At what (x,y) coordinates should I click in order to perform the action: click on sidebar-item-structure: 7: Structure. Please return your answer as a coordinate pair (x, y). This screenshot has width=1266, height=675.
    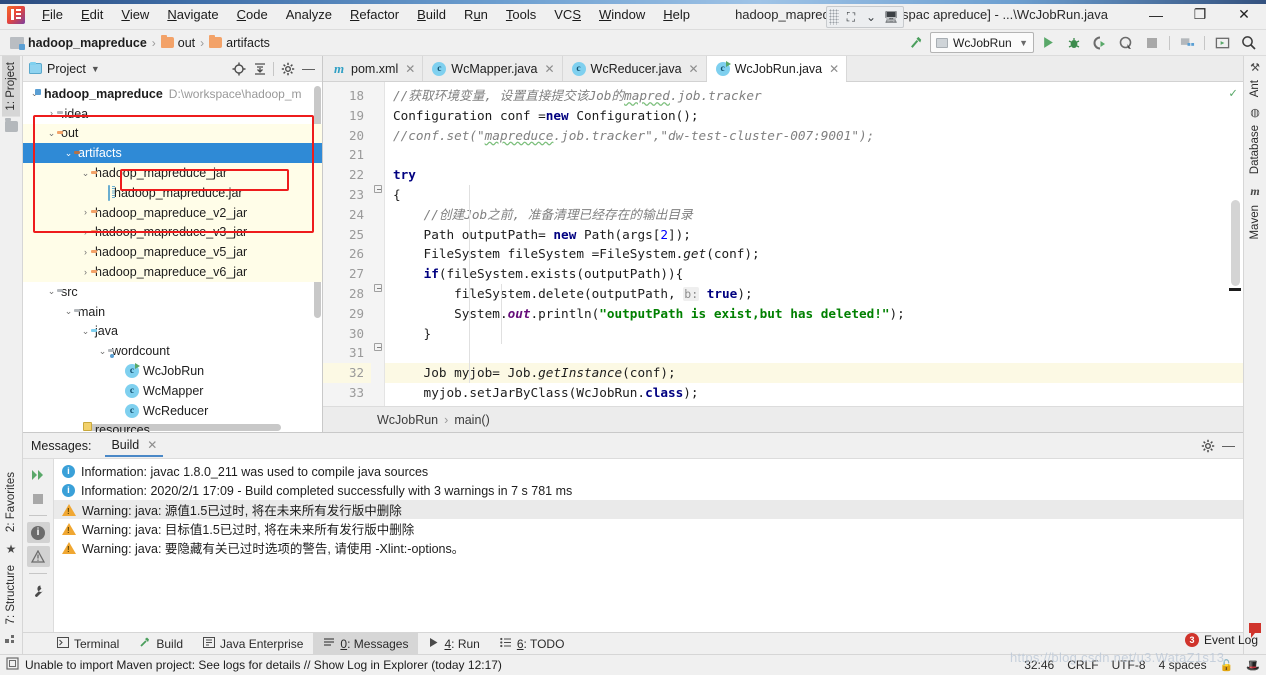
    Looking at the image, I should click on (11, 594).